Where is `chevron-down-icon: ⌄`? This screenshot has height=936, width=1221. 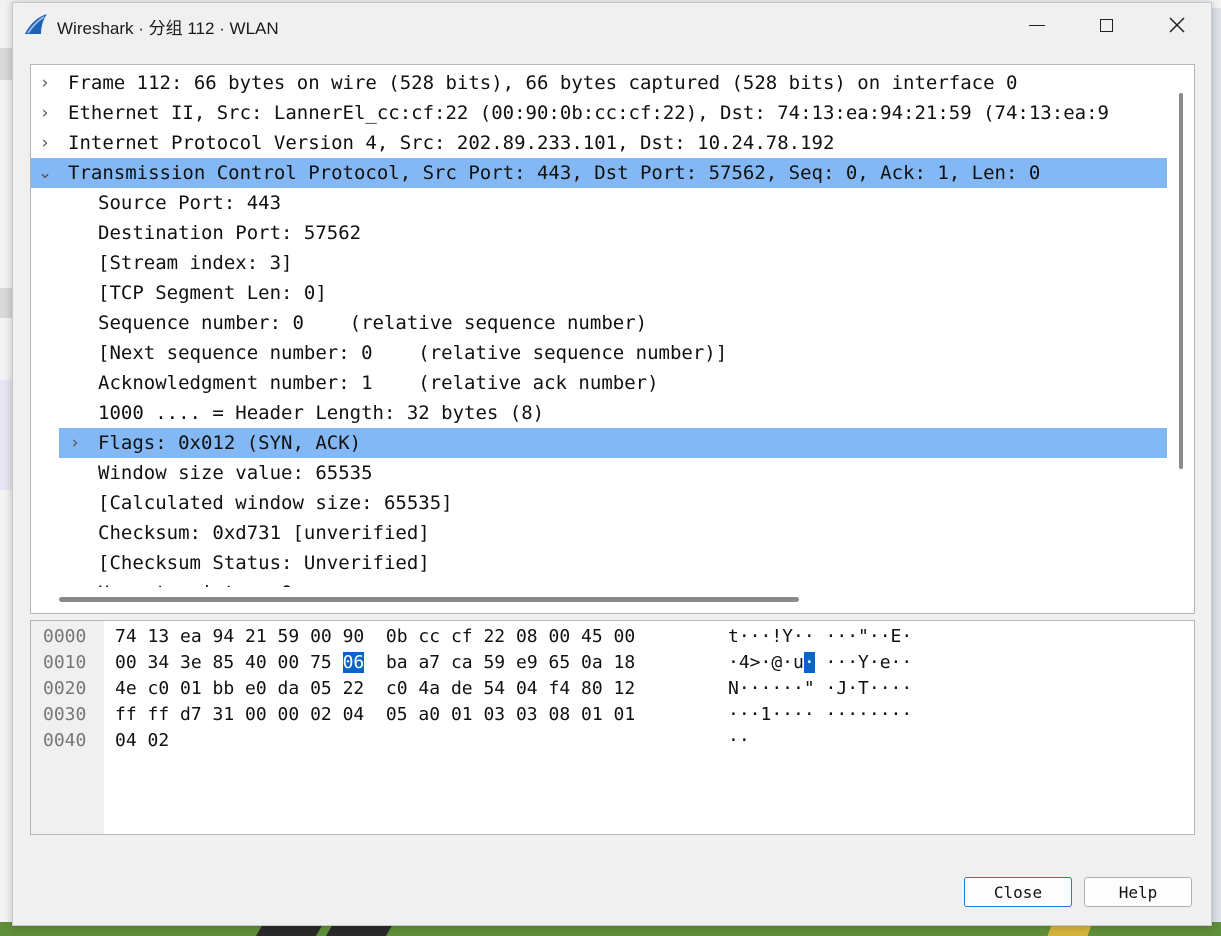
chevron-down-icon: ⌄ is located at coordinates (45, 173).